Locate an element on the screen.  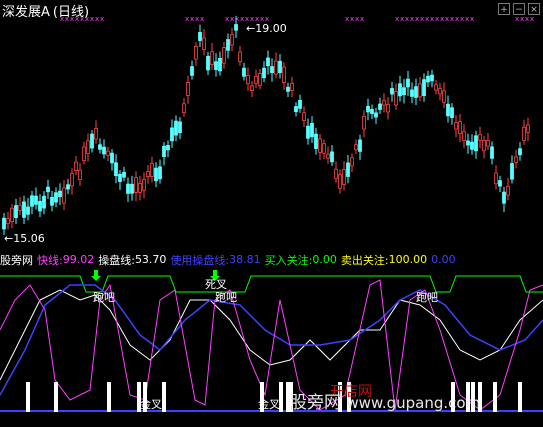
buy-watch-line is located at coordinates (271, 284).